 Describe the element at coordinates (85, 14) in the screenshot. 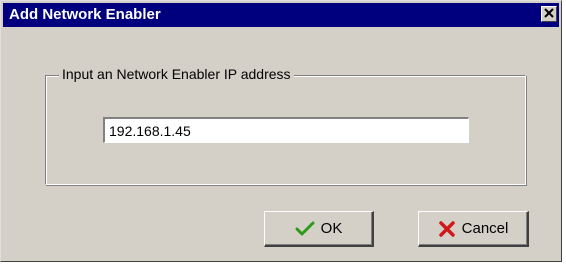

I see `window-title: Add Network Enabler` at that location.